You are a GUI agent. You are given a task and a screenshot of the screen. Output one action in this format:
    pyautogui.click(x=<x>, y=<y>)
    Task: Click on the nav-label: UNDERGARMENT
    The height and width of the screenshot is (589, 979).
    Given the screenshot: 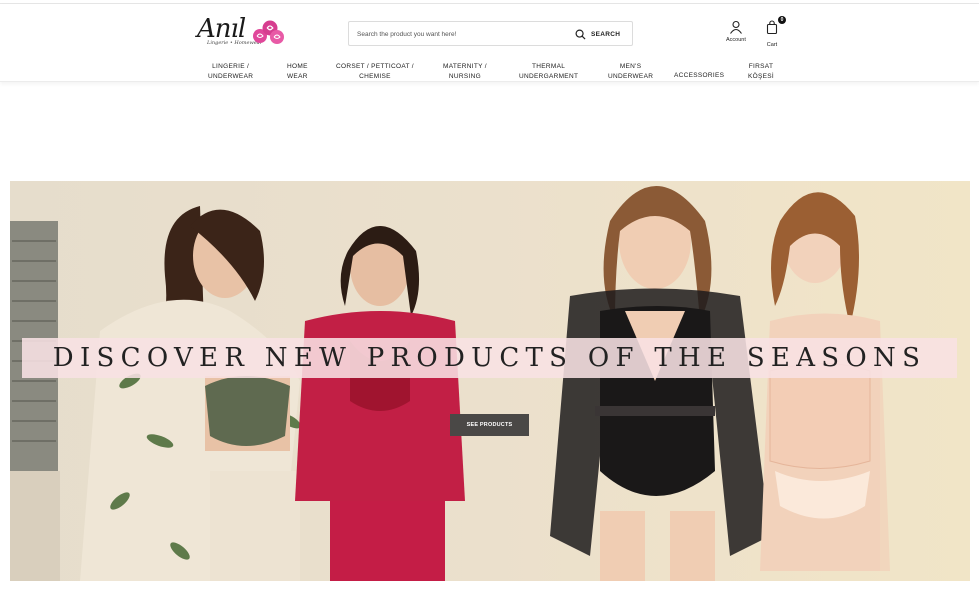 What is the action you would take?
    pyautogui.click(x=549, y=76)
    